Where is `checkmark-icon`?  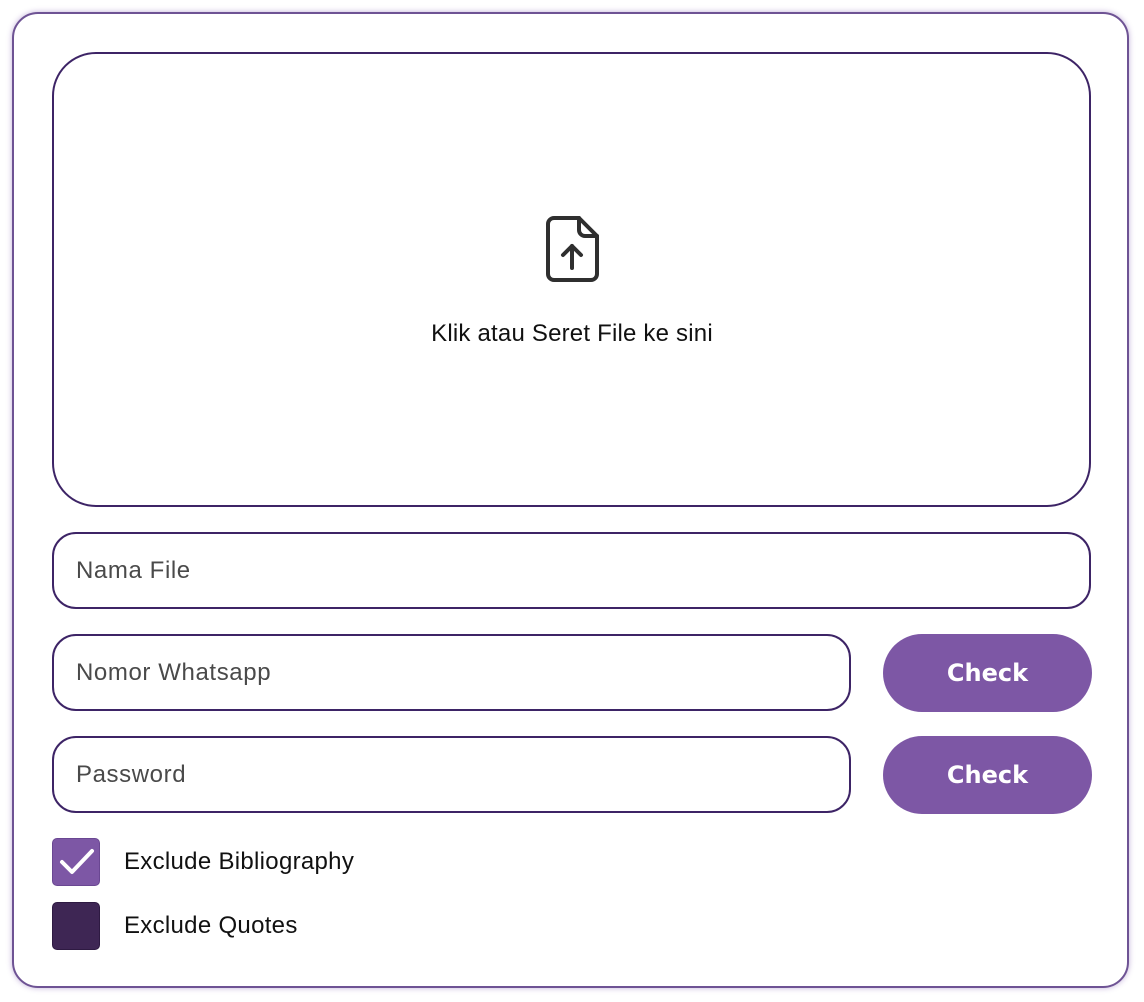
checkmark-icon is located at coordinates (77, 861).